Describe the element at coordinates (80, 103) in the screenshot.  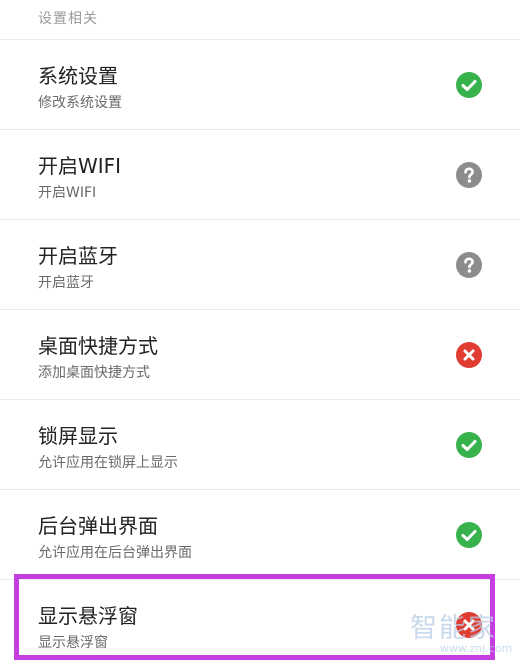
I see `permission-subtitle: 修改系统设置` at that location.